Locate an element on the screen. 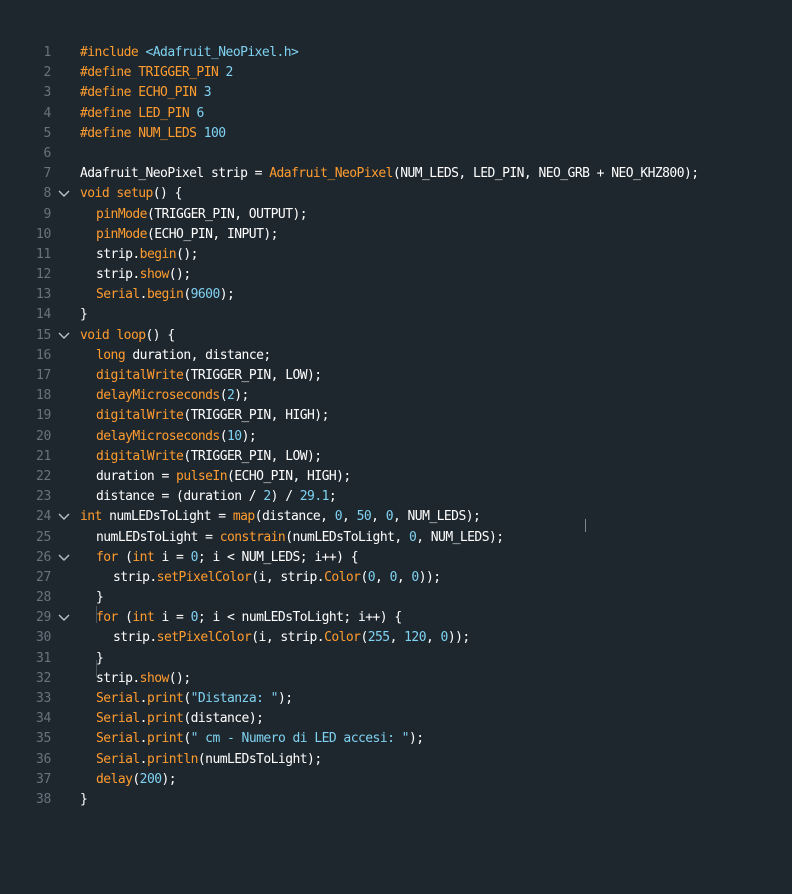 This screenshot has height=894, width=792. code-text: duration = pulseIn(ECHO_PIN, HIGH); is located at coordinates (223, 477).